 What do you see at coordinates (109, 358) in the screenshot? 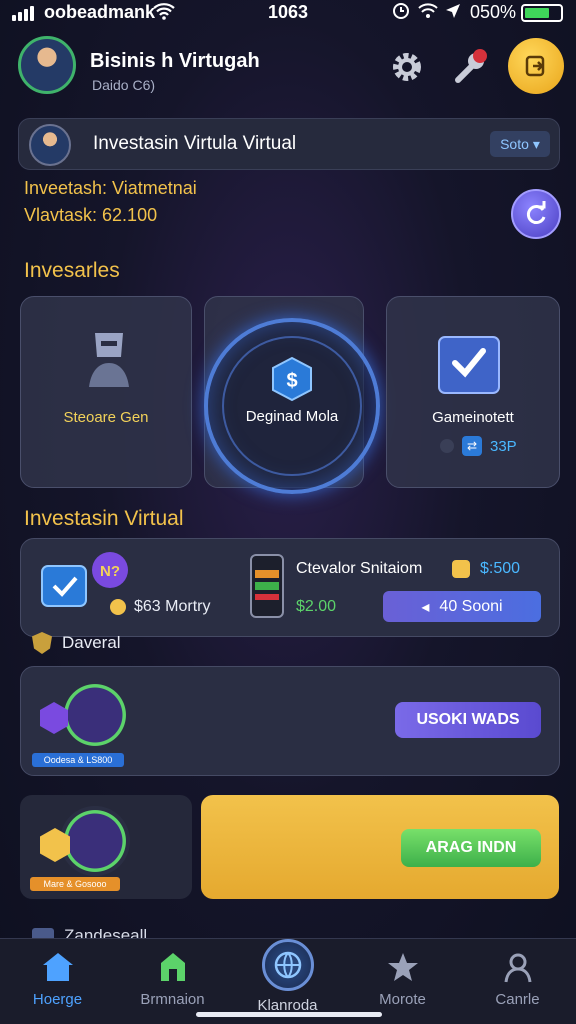
I see `robot-icon` at bounding box center [109, 358].